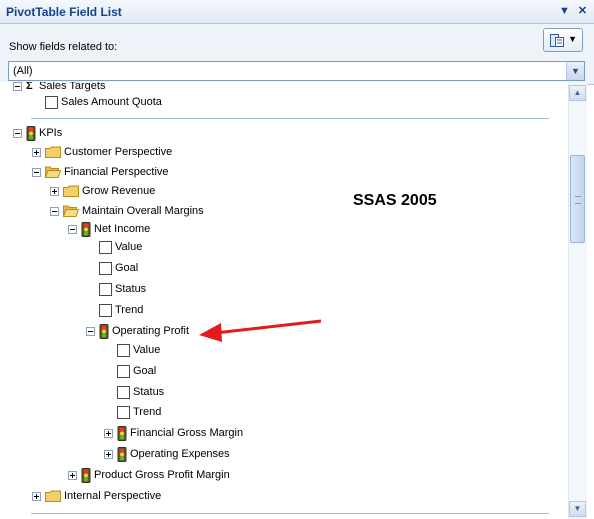 This screenshot has height=519, width=594. Describe the element at coordinates (297, 12) in the screenshot. I see `title-bar: PivotTable Field List ▼ ✕` at that location.